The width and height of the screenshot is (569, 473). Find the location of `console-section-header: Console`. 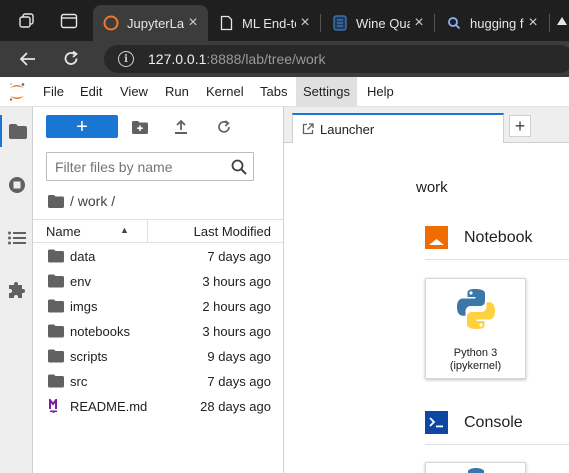

console-section-header: Console is located at coordinates (474, 422).